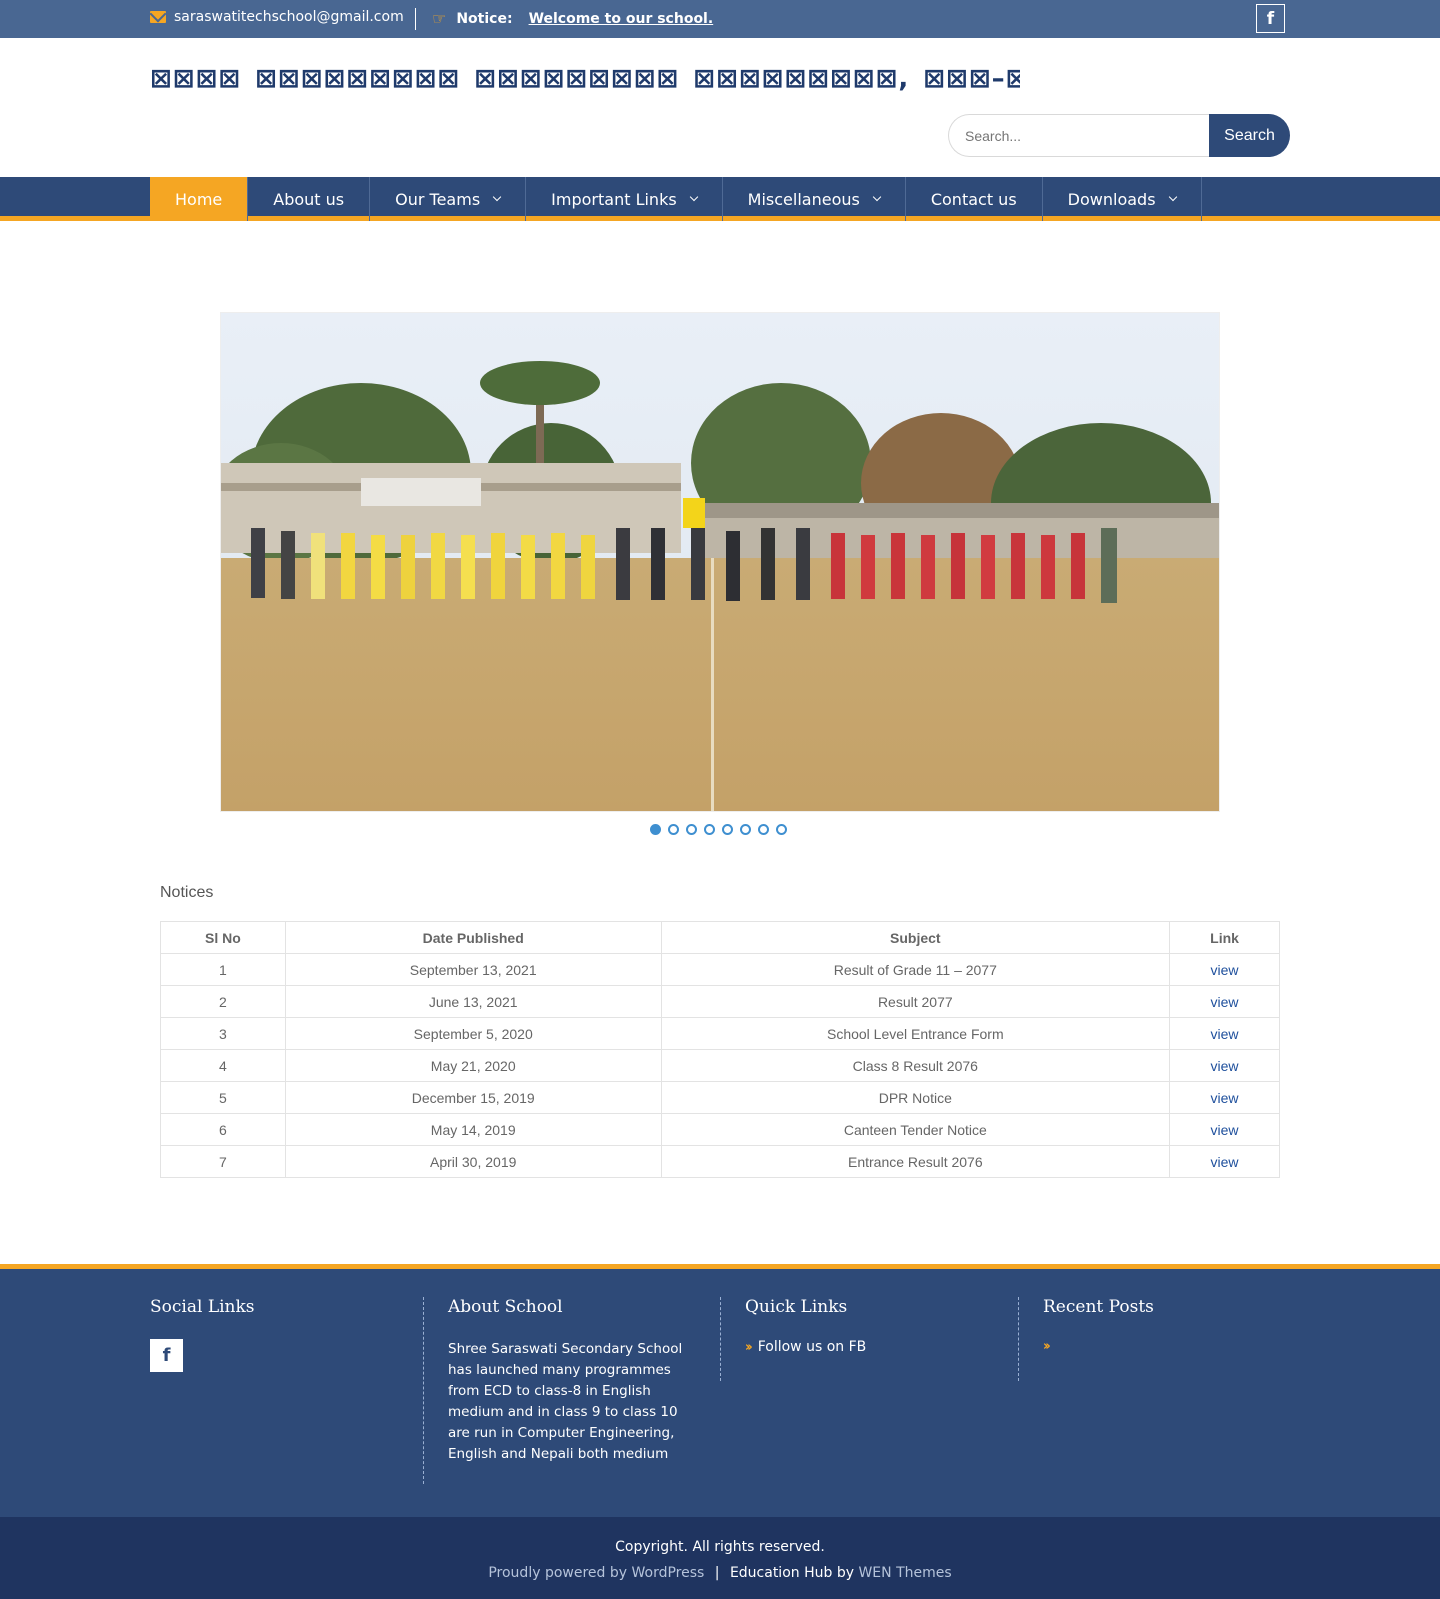 The height and width of the screenshot is (1599, 1440). I want to click on notice-link: Welcome to our school., so click(621, 19).